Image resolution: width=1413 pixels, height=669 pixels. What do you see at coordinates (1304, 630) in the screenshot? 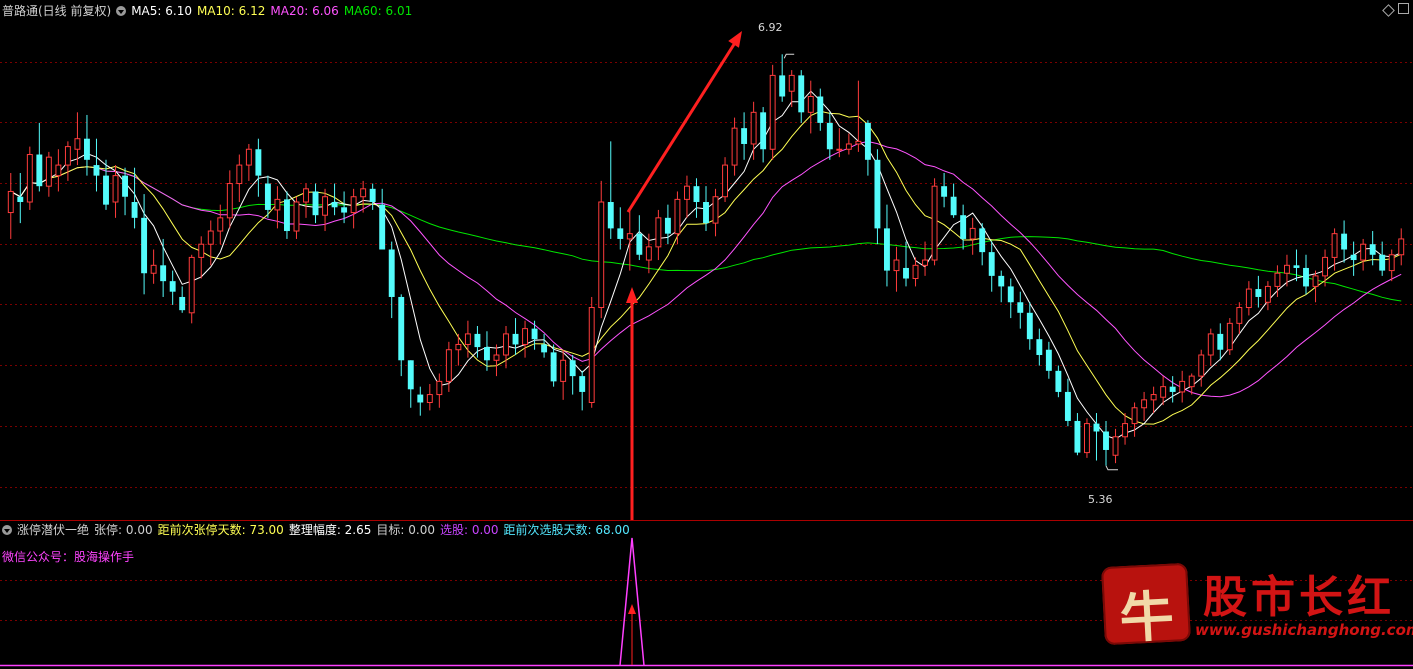
I see `watermark-url: www.gushichanghong.com` at bounding box center [1304, 630].